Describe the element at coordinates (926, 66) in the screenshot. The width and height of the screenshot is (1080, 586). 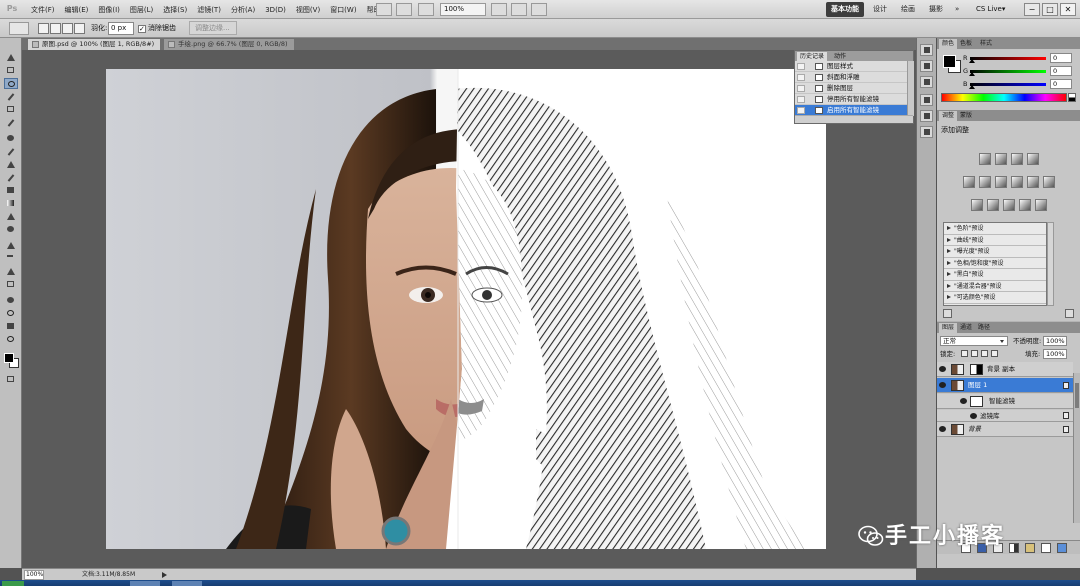
I see `actions-panel-icon` at that location.